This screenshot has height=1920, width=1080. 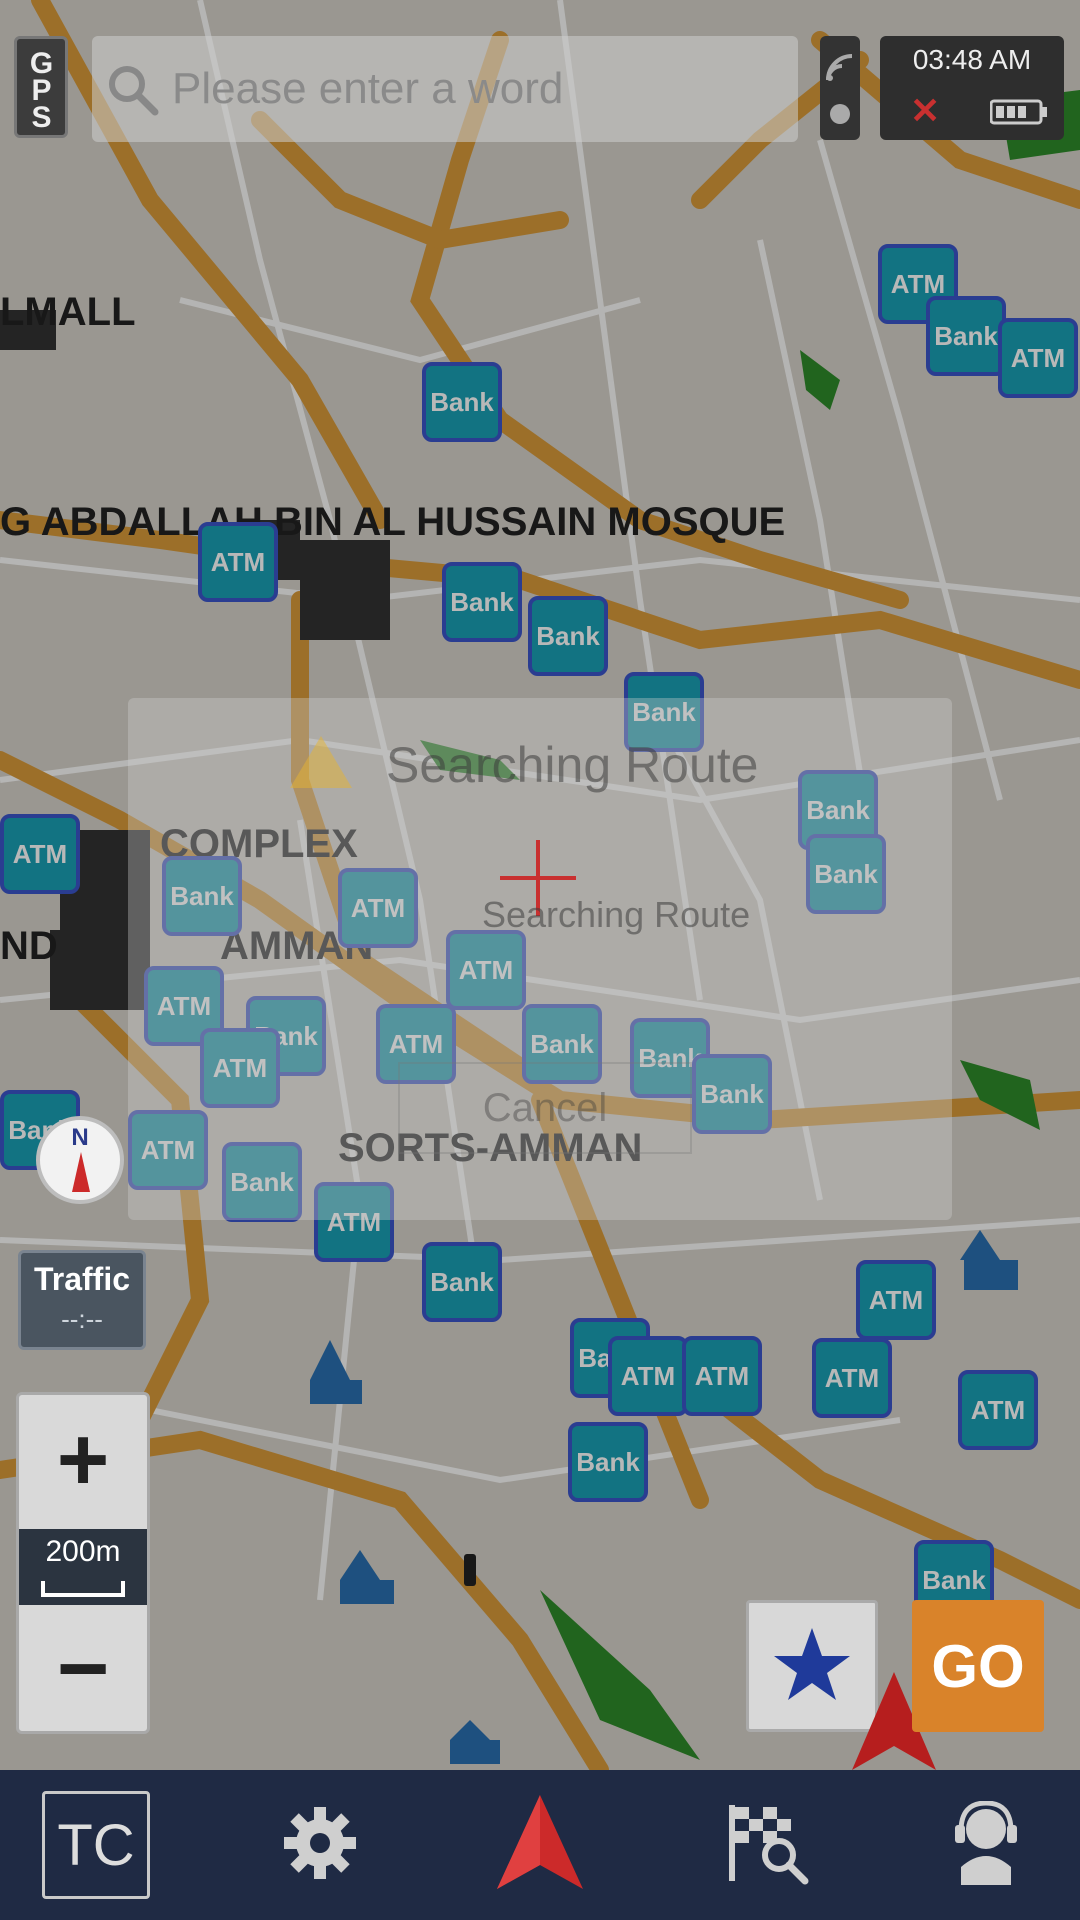 I want to click on bottom-nav-bar: TC, so click(x=540, y=1845).